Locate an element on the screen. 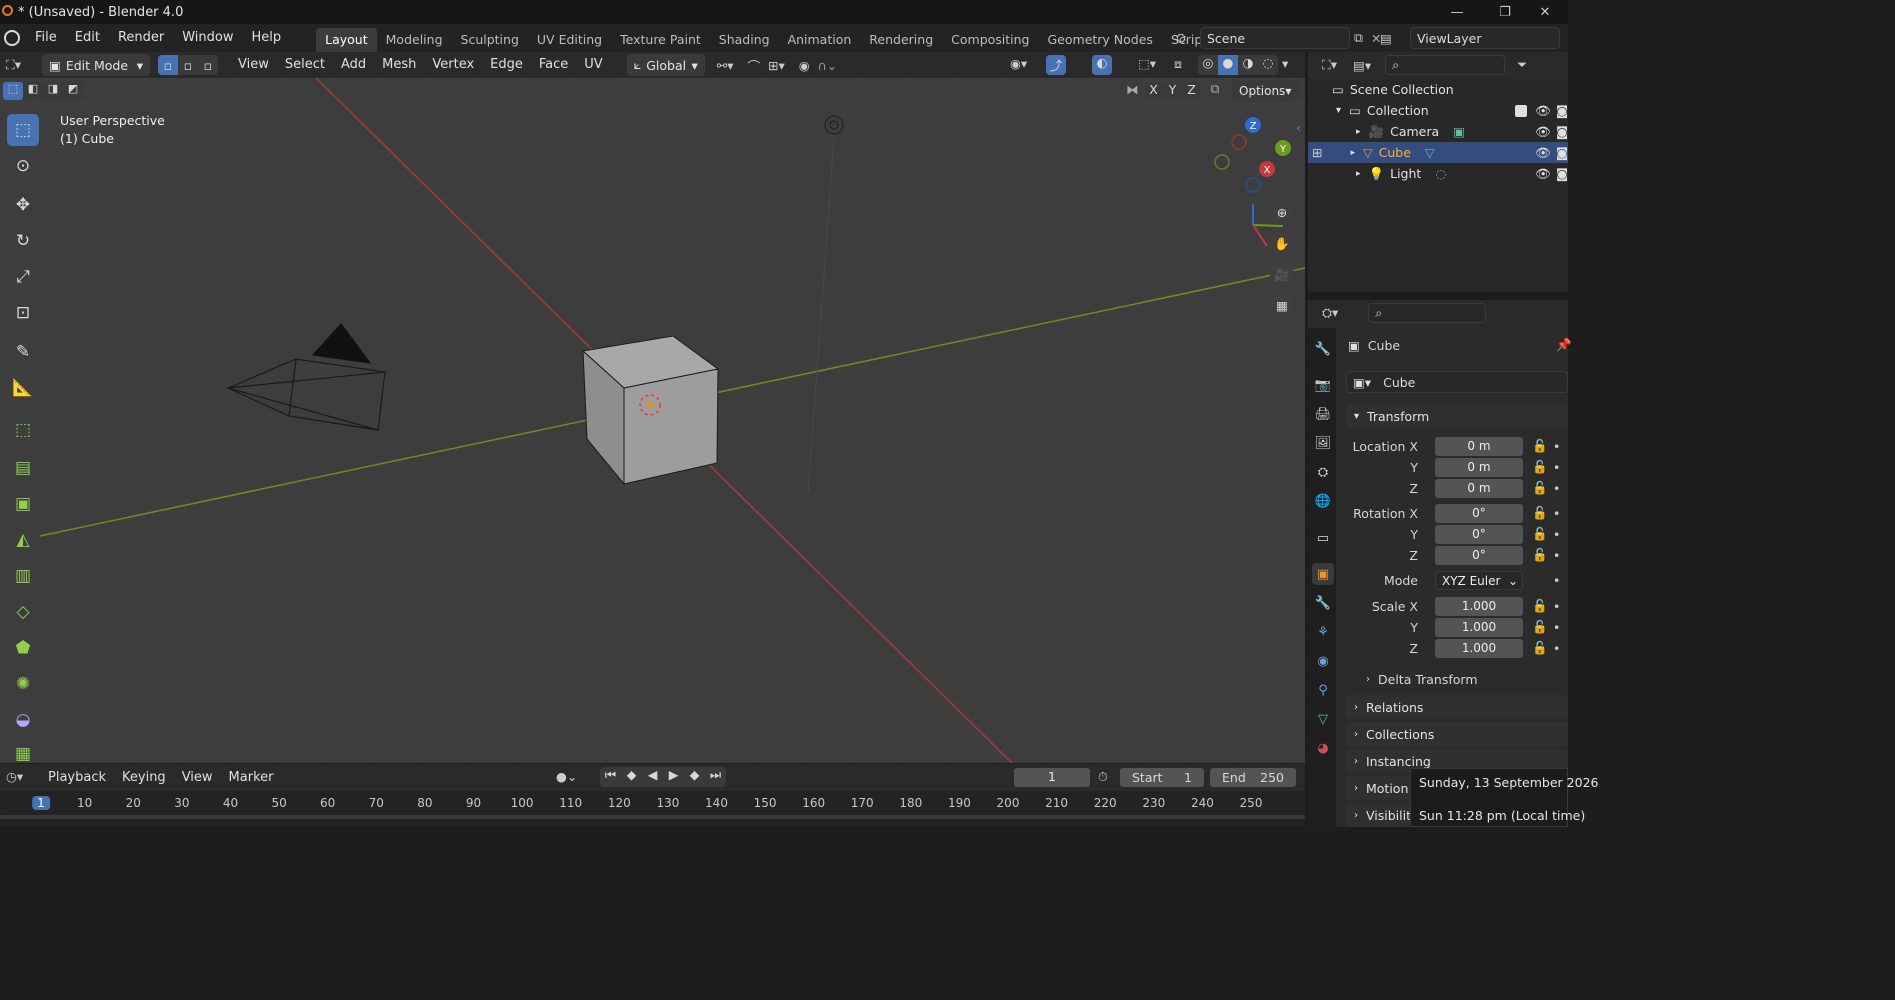 This screenshot has width=1895, height=1000. viewport-menu-face: Face is located at coordinates (553, 65).